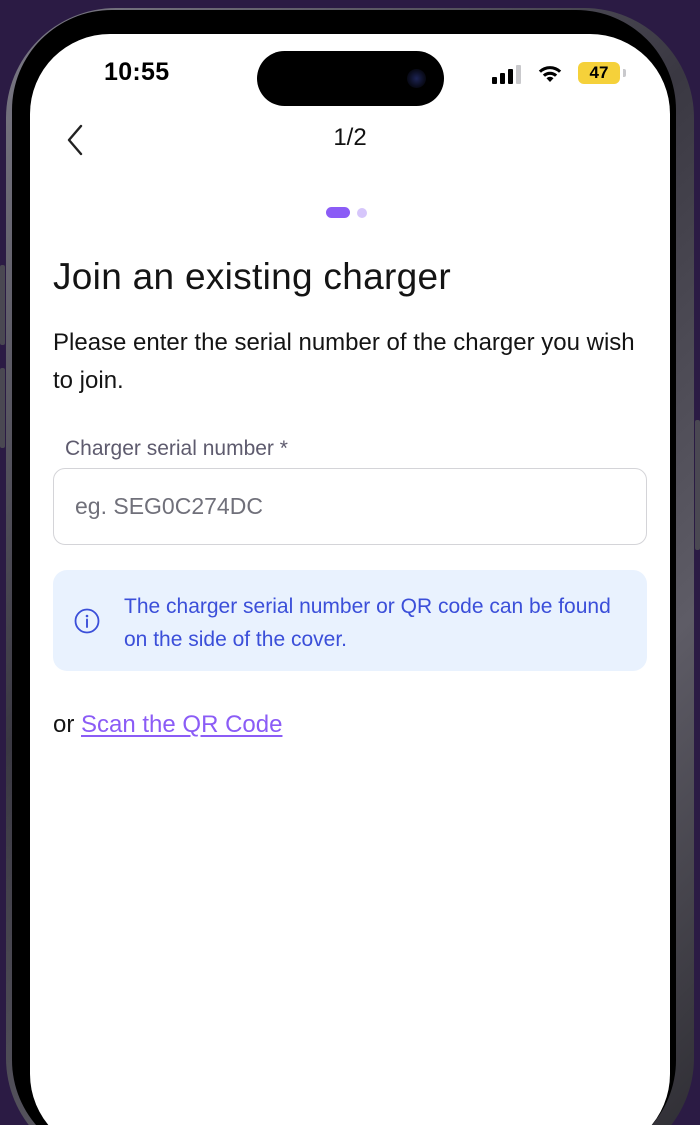 Image resolution: width=700 pixels, height=1125 pixels. Describe the element at coordinates (252, 276) in the screenshot. I see `page-title: Join an existing charger` at that location.